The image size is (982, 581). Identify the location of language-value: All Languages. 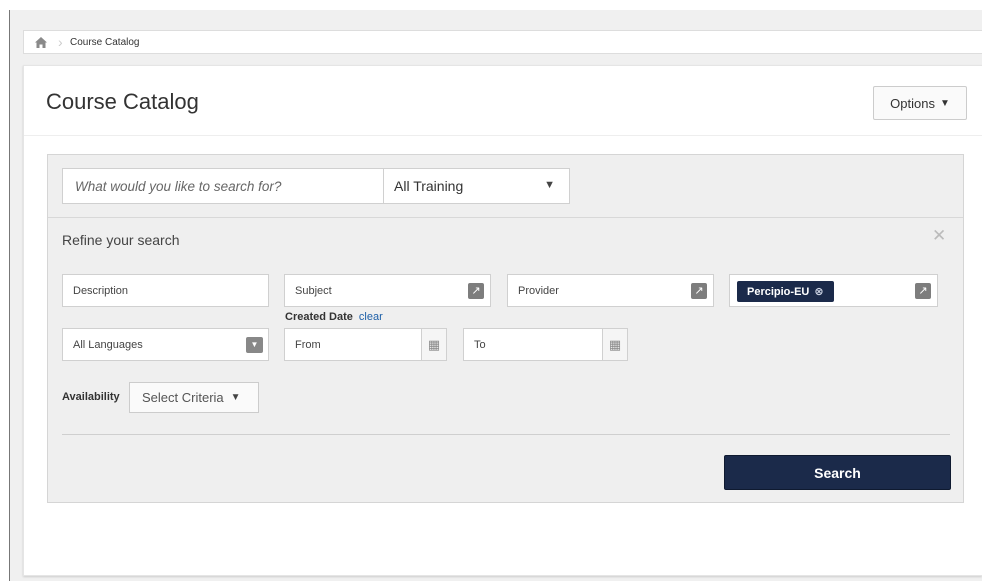
(108, 344).